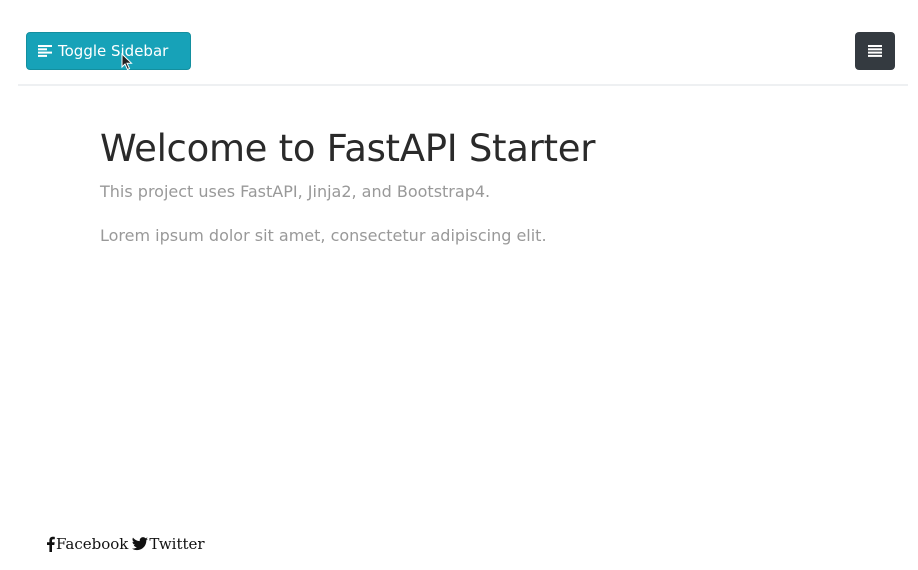 The height and width of the screenshot is (570, 918). Describe the element at coordinates (51, 544) in the screenshot. I see `facebook-icon` at that location.